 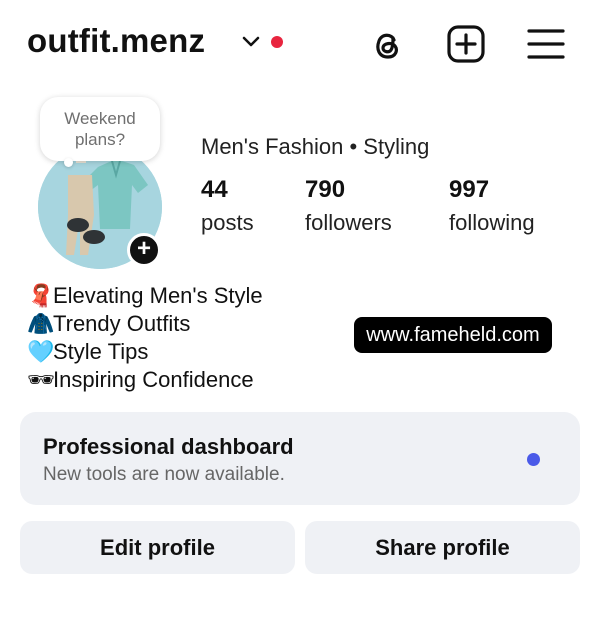 I want to click on note-bubble-tail, so click(x=68, y=162).